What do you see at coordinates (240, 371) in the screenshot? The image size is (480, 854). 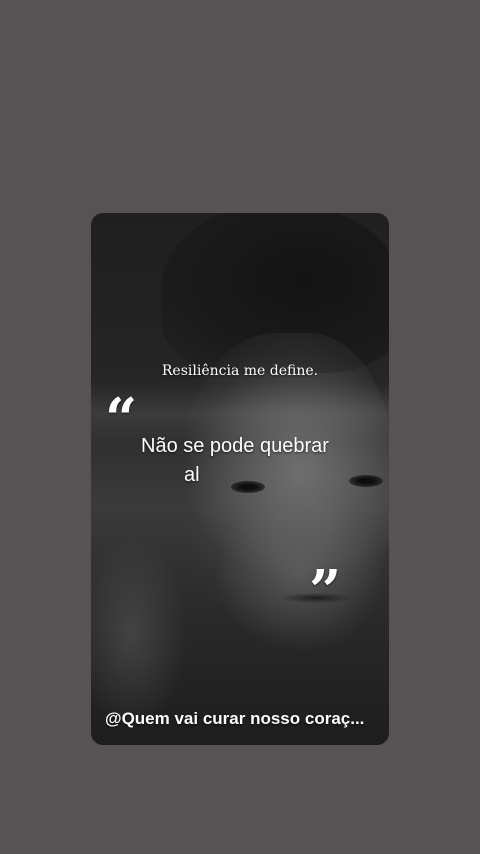 I see `story-headline: Resiliência me define.` at bounding box center [240, 371].